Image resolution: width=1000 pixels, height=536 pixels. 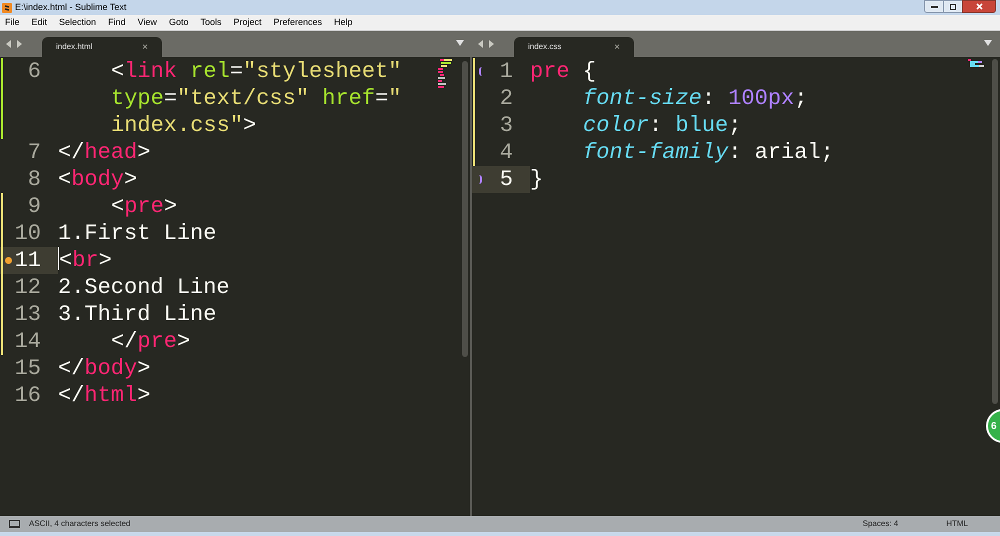 I want to click on console-icon, so click(x=14, y=524).